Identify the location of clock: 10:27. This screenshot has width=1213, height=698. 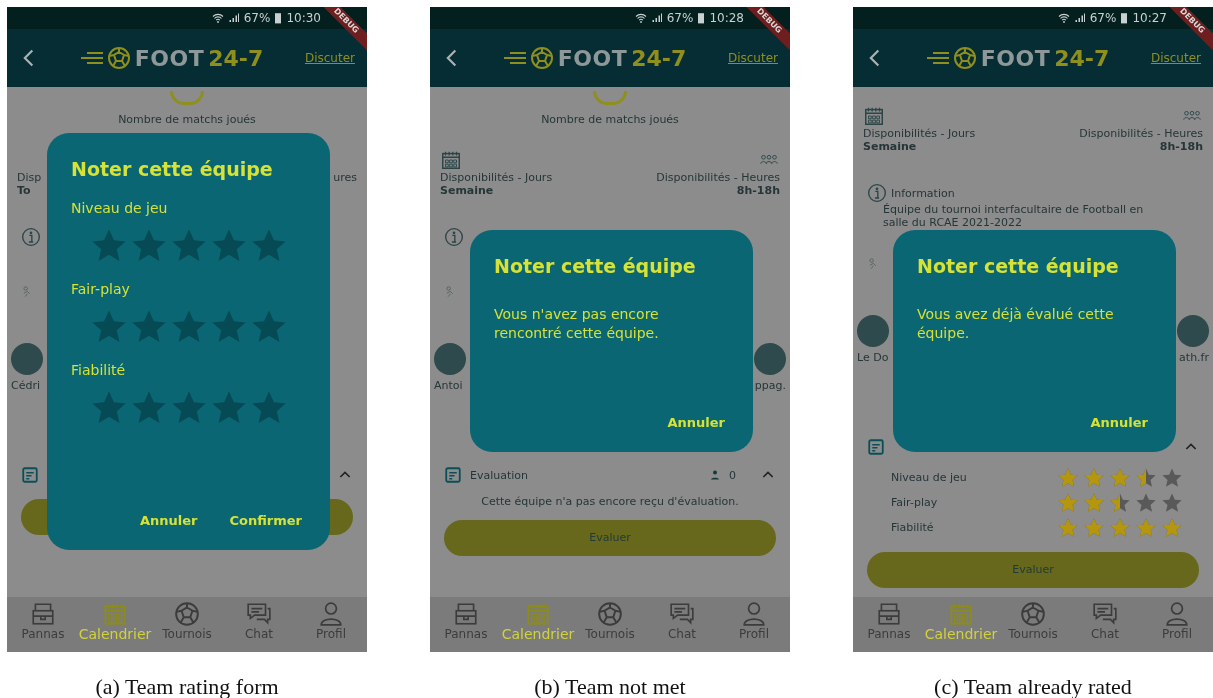
(1149, 18).